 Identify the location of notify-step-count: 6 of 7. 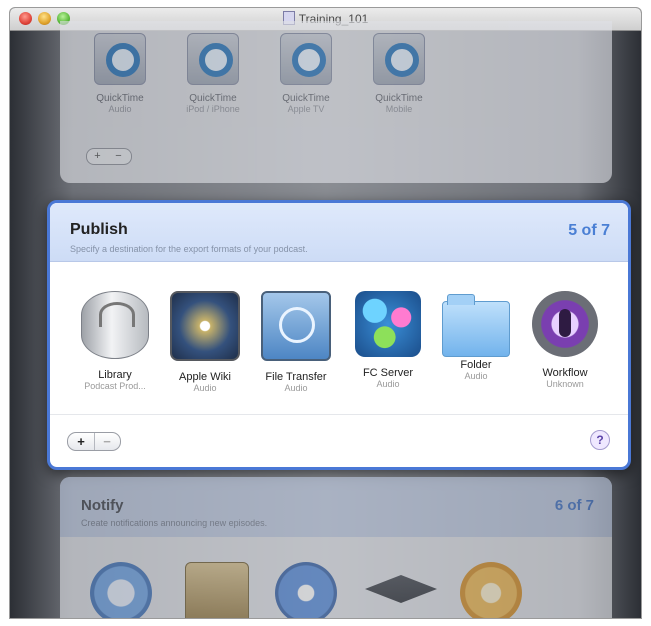
(574, 505).